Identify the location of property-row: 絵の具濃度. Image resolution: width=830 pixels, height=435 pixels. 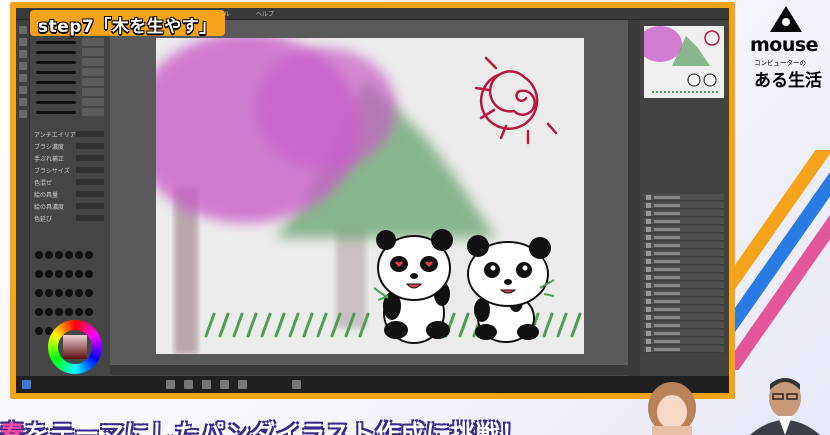
(70, 206).